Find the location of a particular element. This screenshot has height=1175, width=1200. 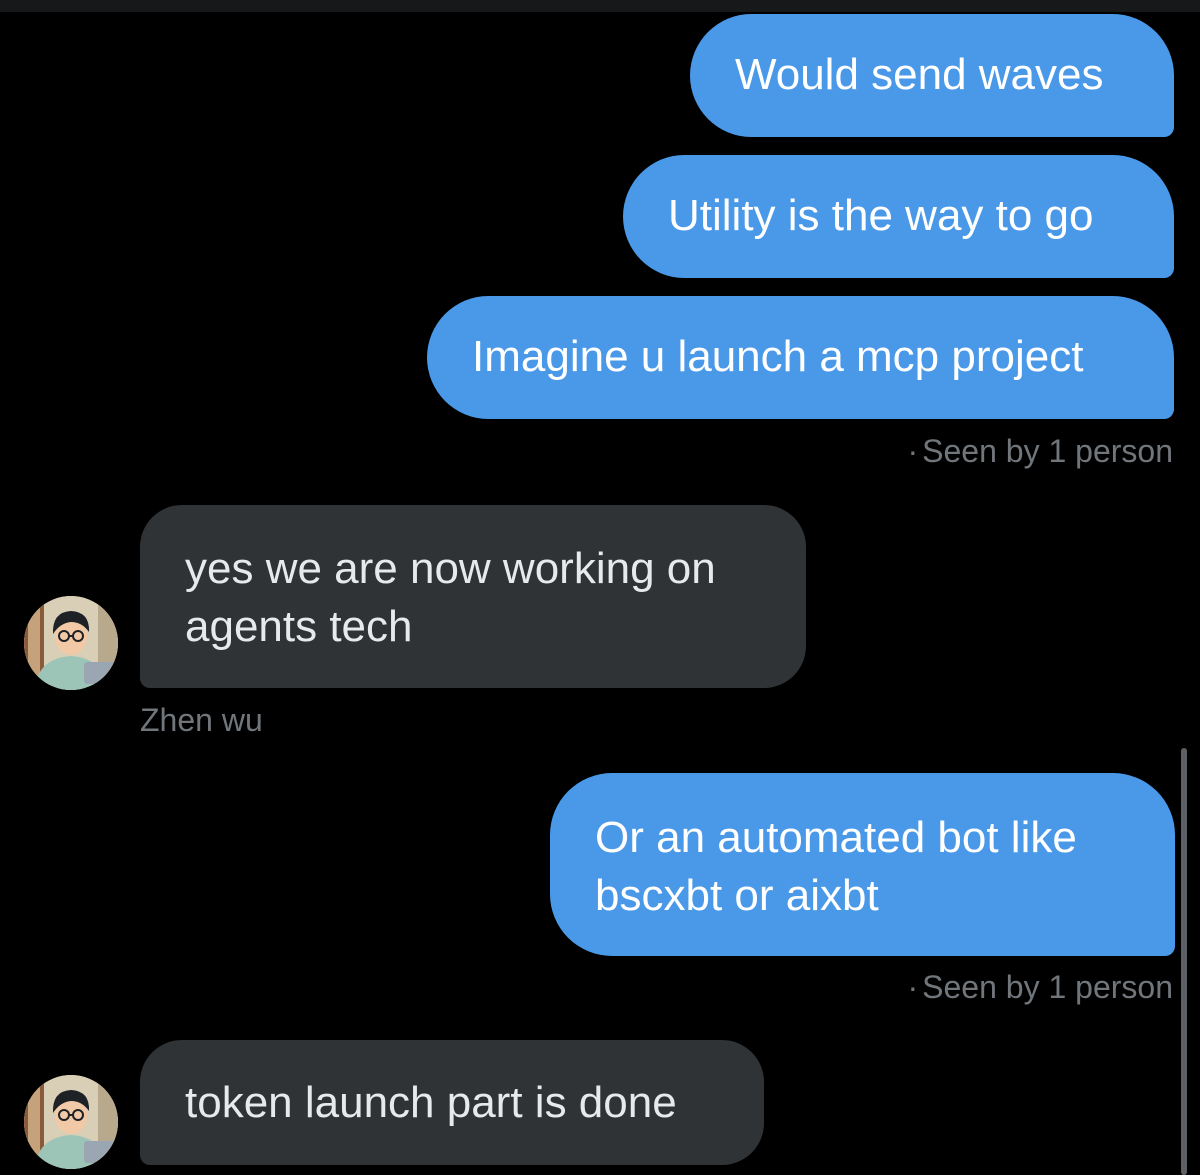

message-bubble-sent: Would send waves is located at coordinates (932, 75).